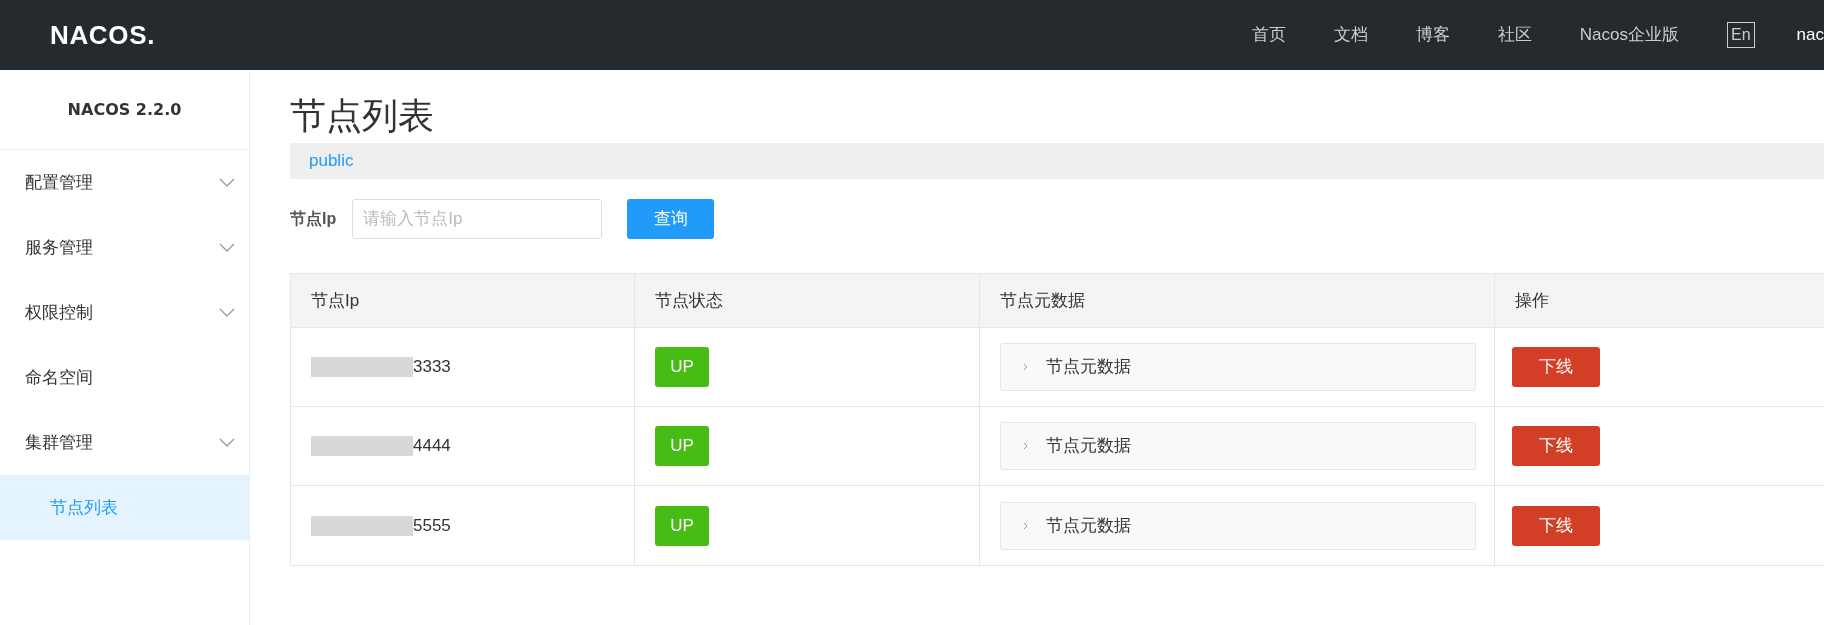 The width and height of the screenshot is (1824, 625). I want to click on nav-link: 博客, so click(1432, 35).